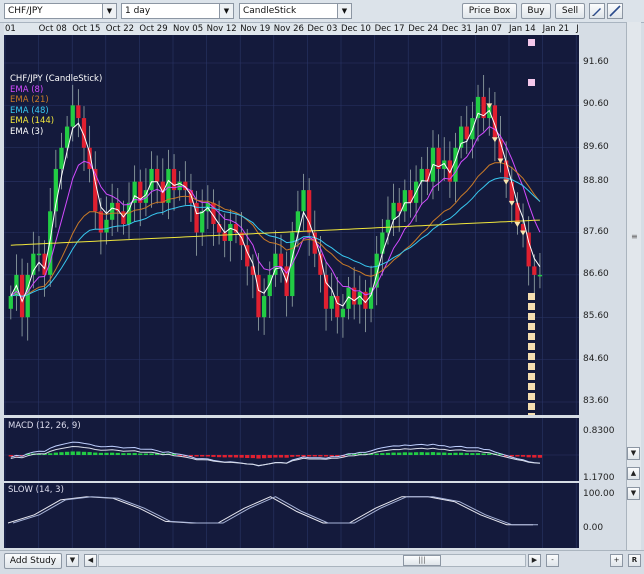 The image size is (644, 574). Describe the element at coordinates (489, 11) in the screenshot. I see `price-box-button: Price Box` at that location.